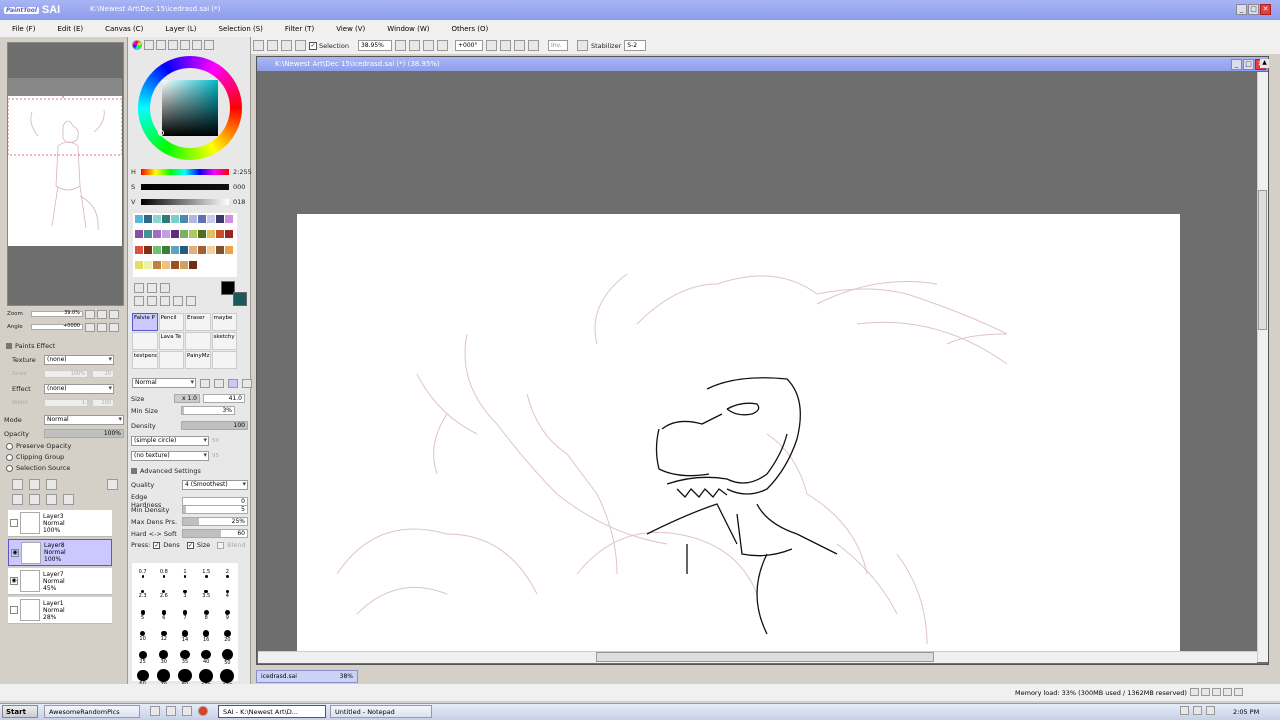 This screenshot has width=1280, height=720. Describe the element at coordinates (307, 676) in the screenshot. I see `document-tab: icedrasd.sai 38%` at that location.